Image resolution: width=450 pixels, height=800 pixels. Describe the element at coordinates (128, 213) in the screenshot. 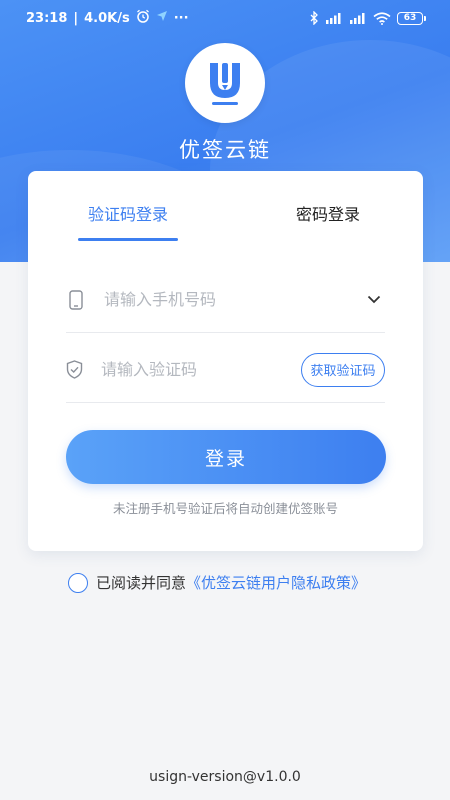

I see `tab-sms-login: 验证码登录` at that location.